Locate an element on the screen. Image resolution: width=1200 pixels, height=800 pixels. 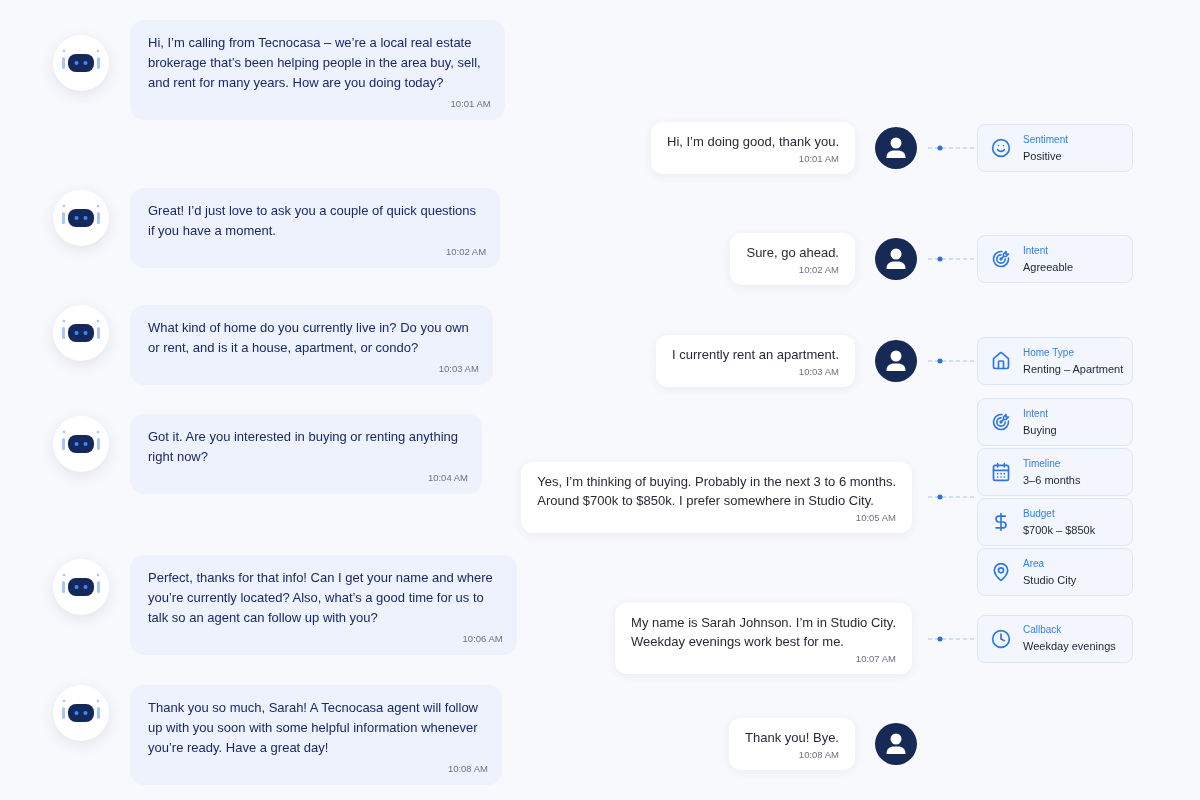
insight-label: Area is located at coordinates (1034, 563).